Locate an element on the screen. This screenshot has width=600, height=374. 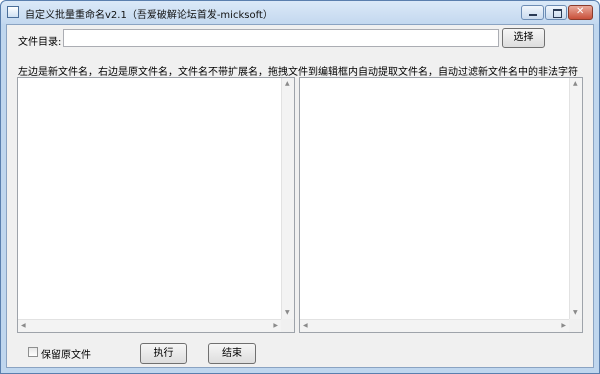
maximize-icon is located at coordinates (556, 12).